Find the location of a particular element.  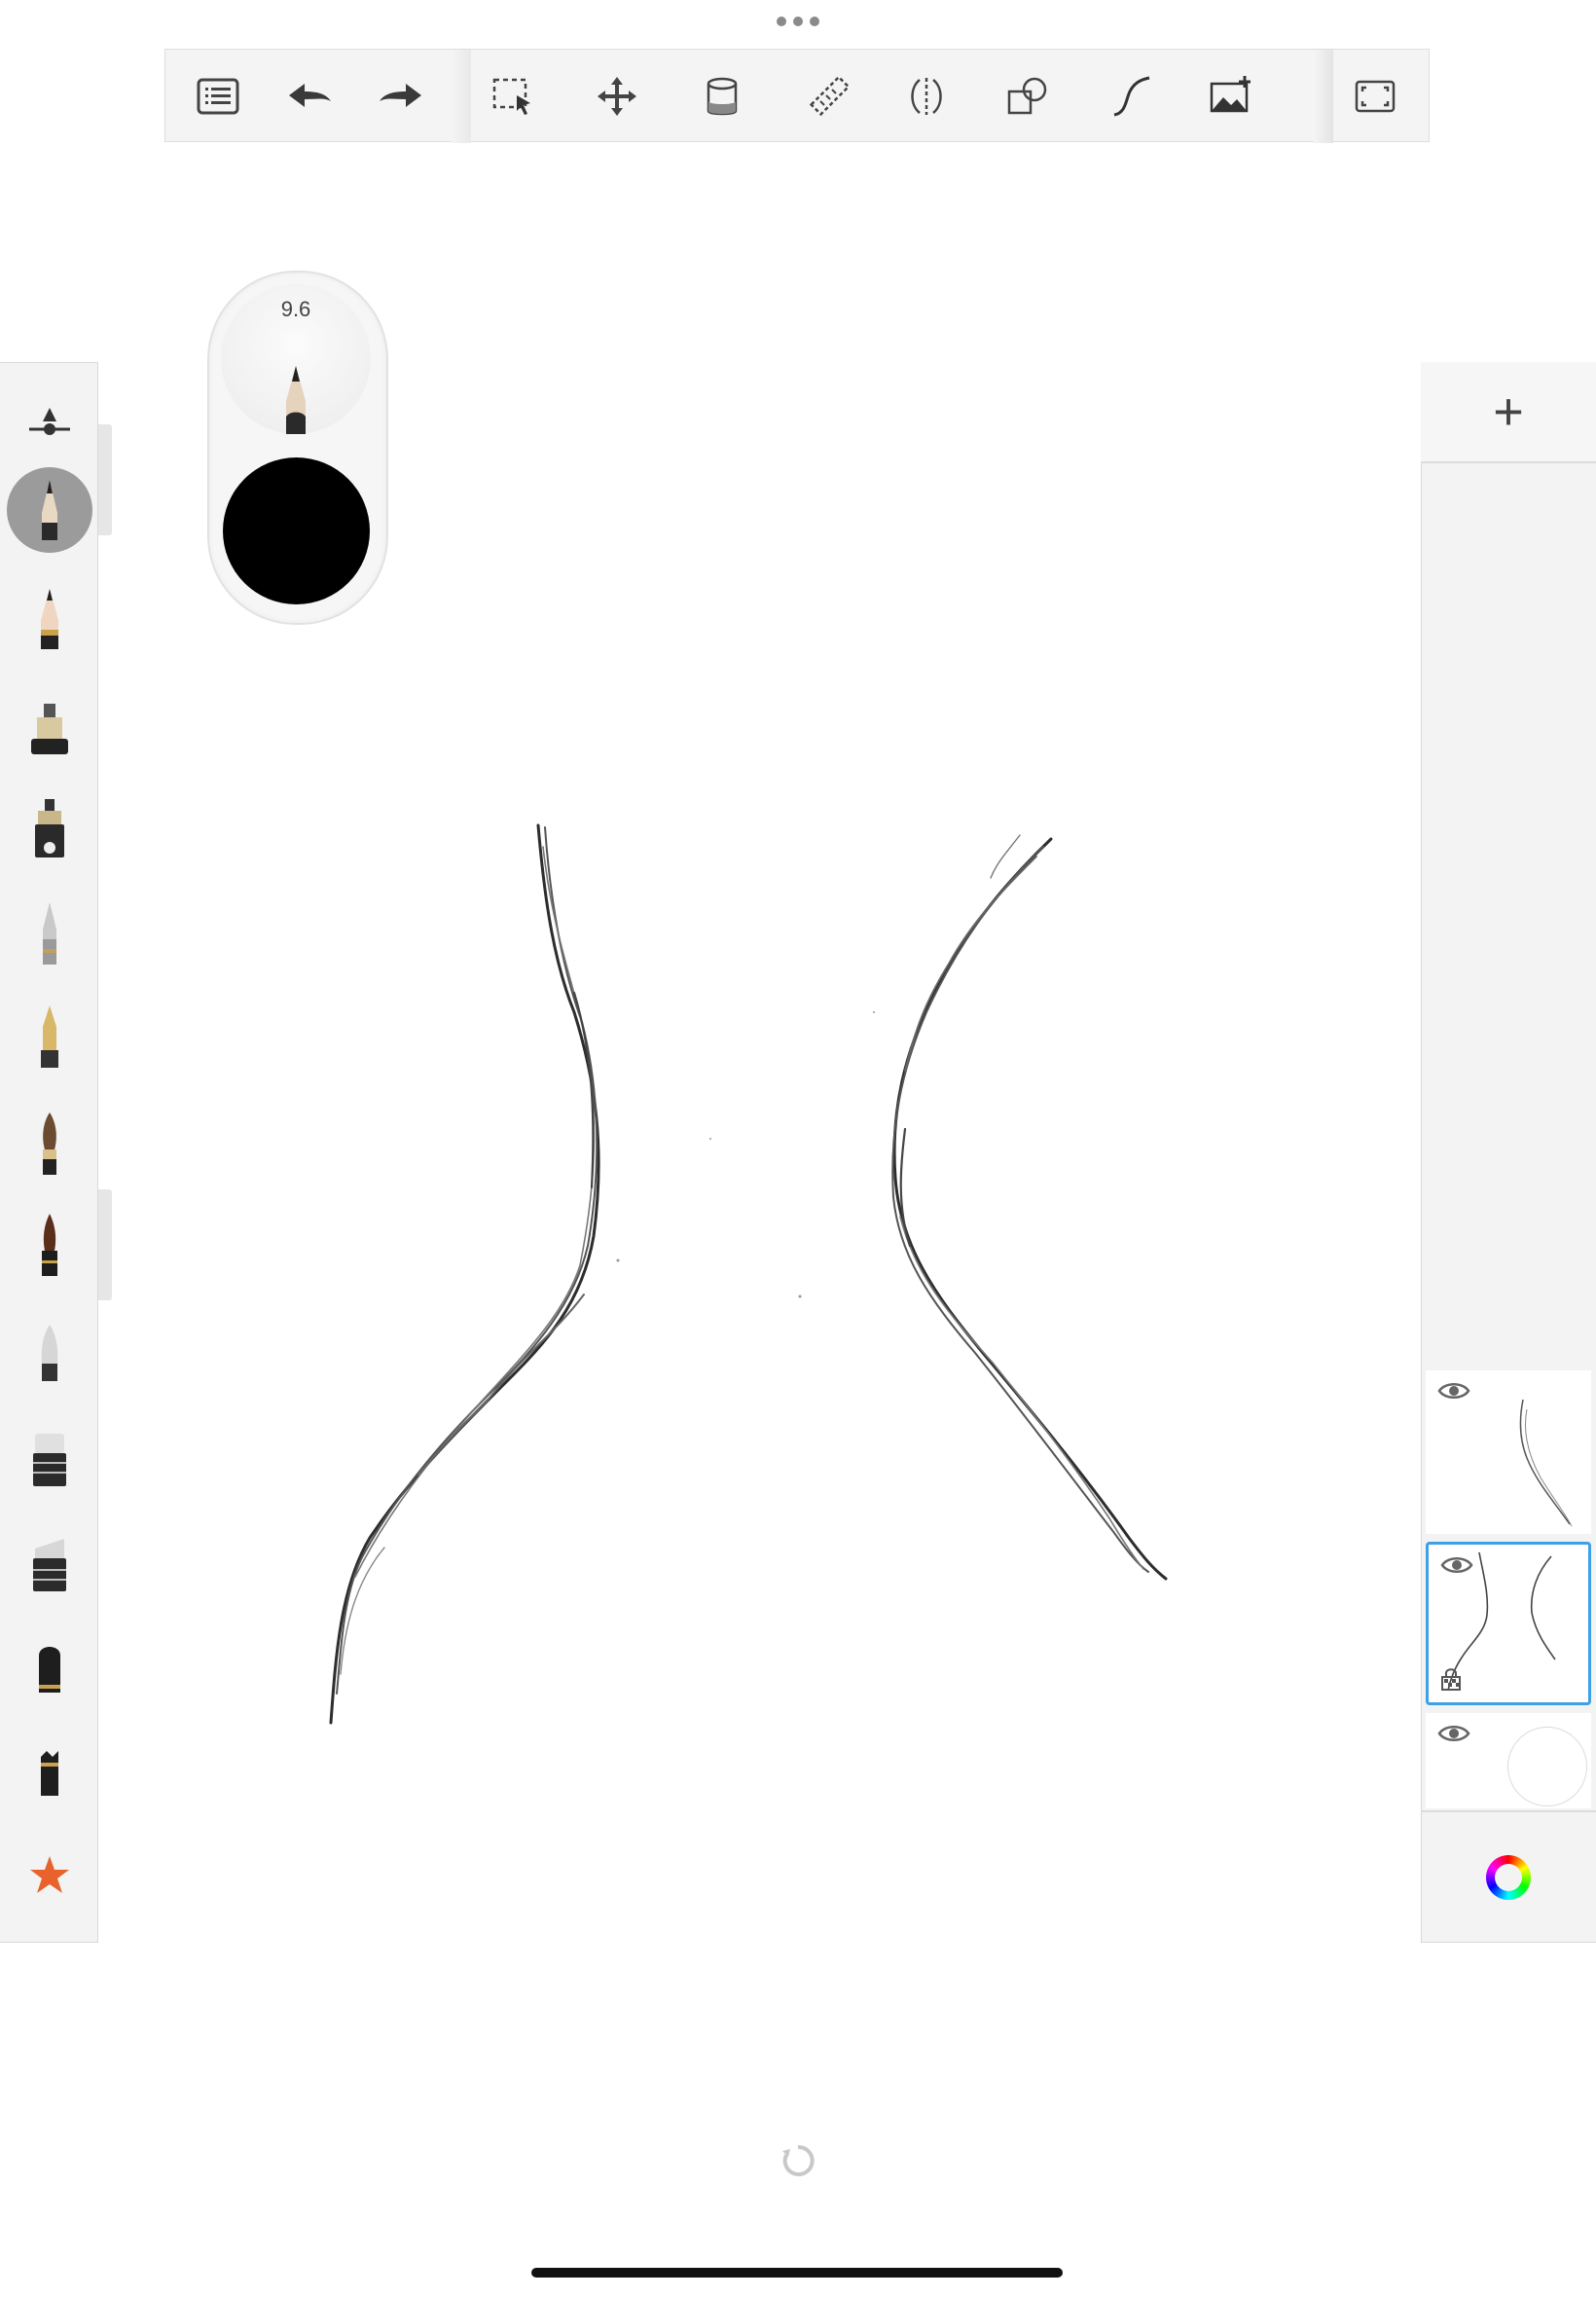

paint-brush-icon is located at coordinates (49, 1144).